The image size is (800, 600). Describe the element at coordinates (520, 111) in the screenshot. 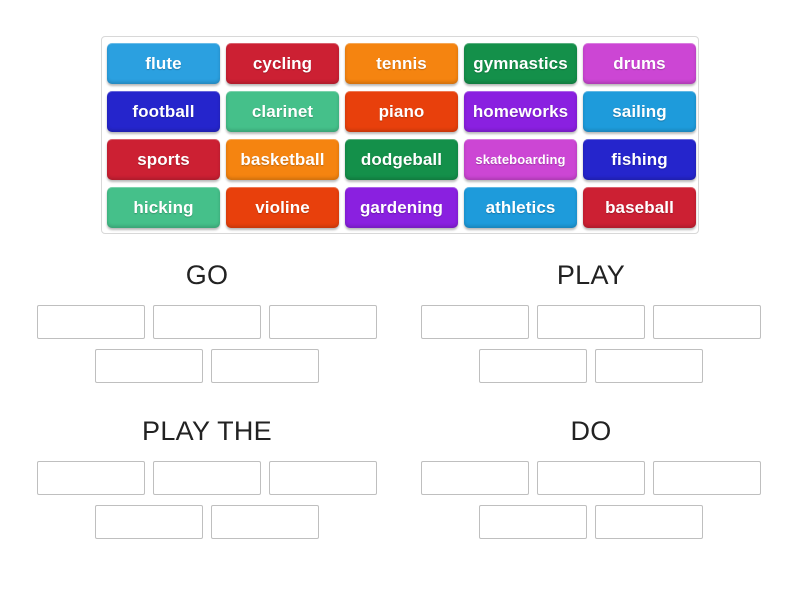

I see `word-tile: homeworks` at that location.